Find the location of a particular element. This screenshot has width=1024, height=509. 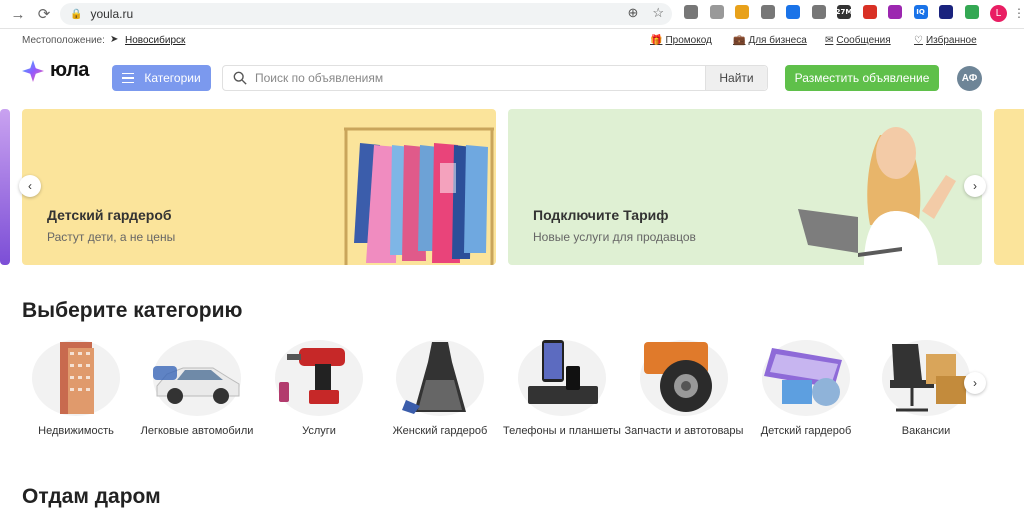

banner-next-arrow-icon: › is located at coordinates (975, 186).